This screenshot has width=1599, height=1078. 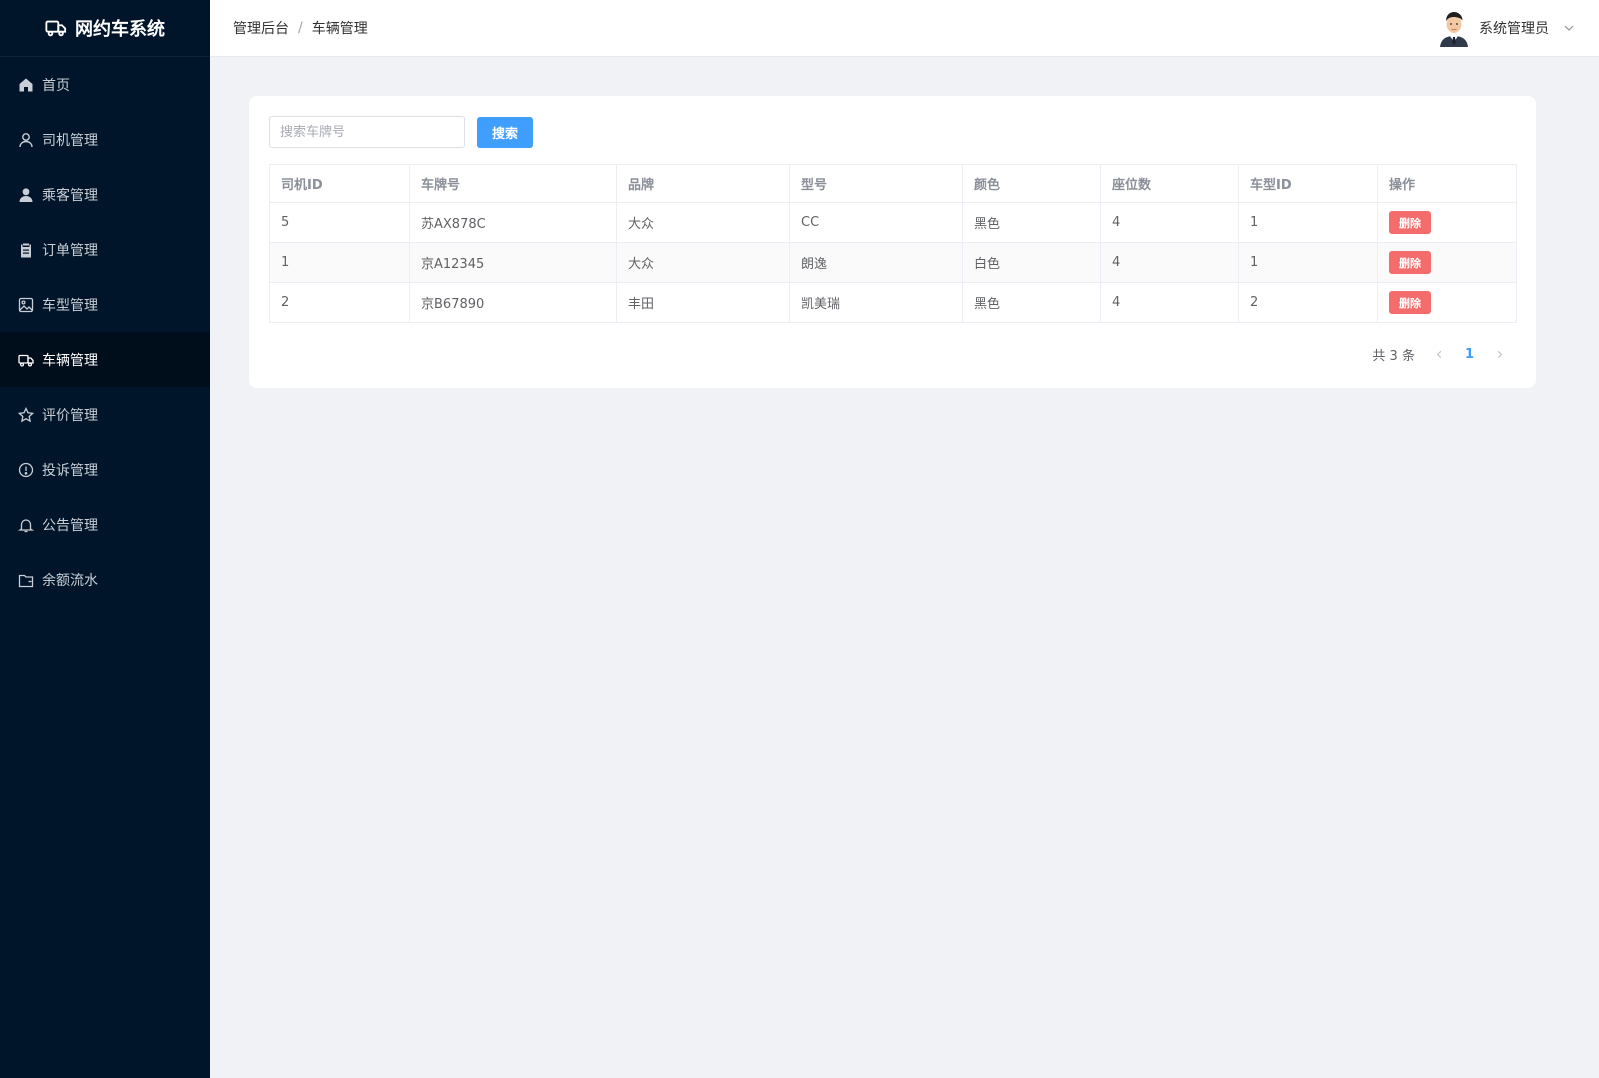 I want to click on user-menu: 系统管理员, so click(x=1506, y=28).